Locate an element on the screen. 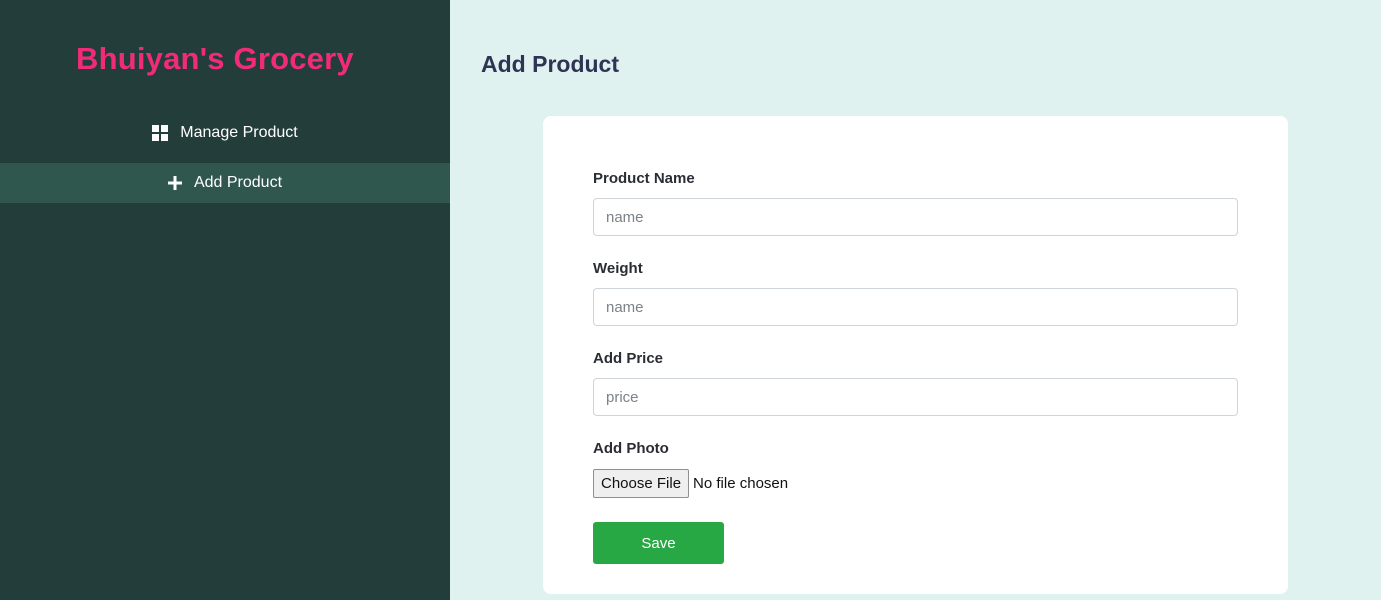 The width and height of the screenshot is (1381, 600). product-name-input is located at coordinates (915, 217).